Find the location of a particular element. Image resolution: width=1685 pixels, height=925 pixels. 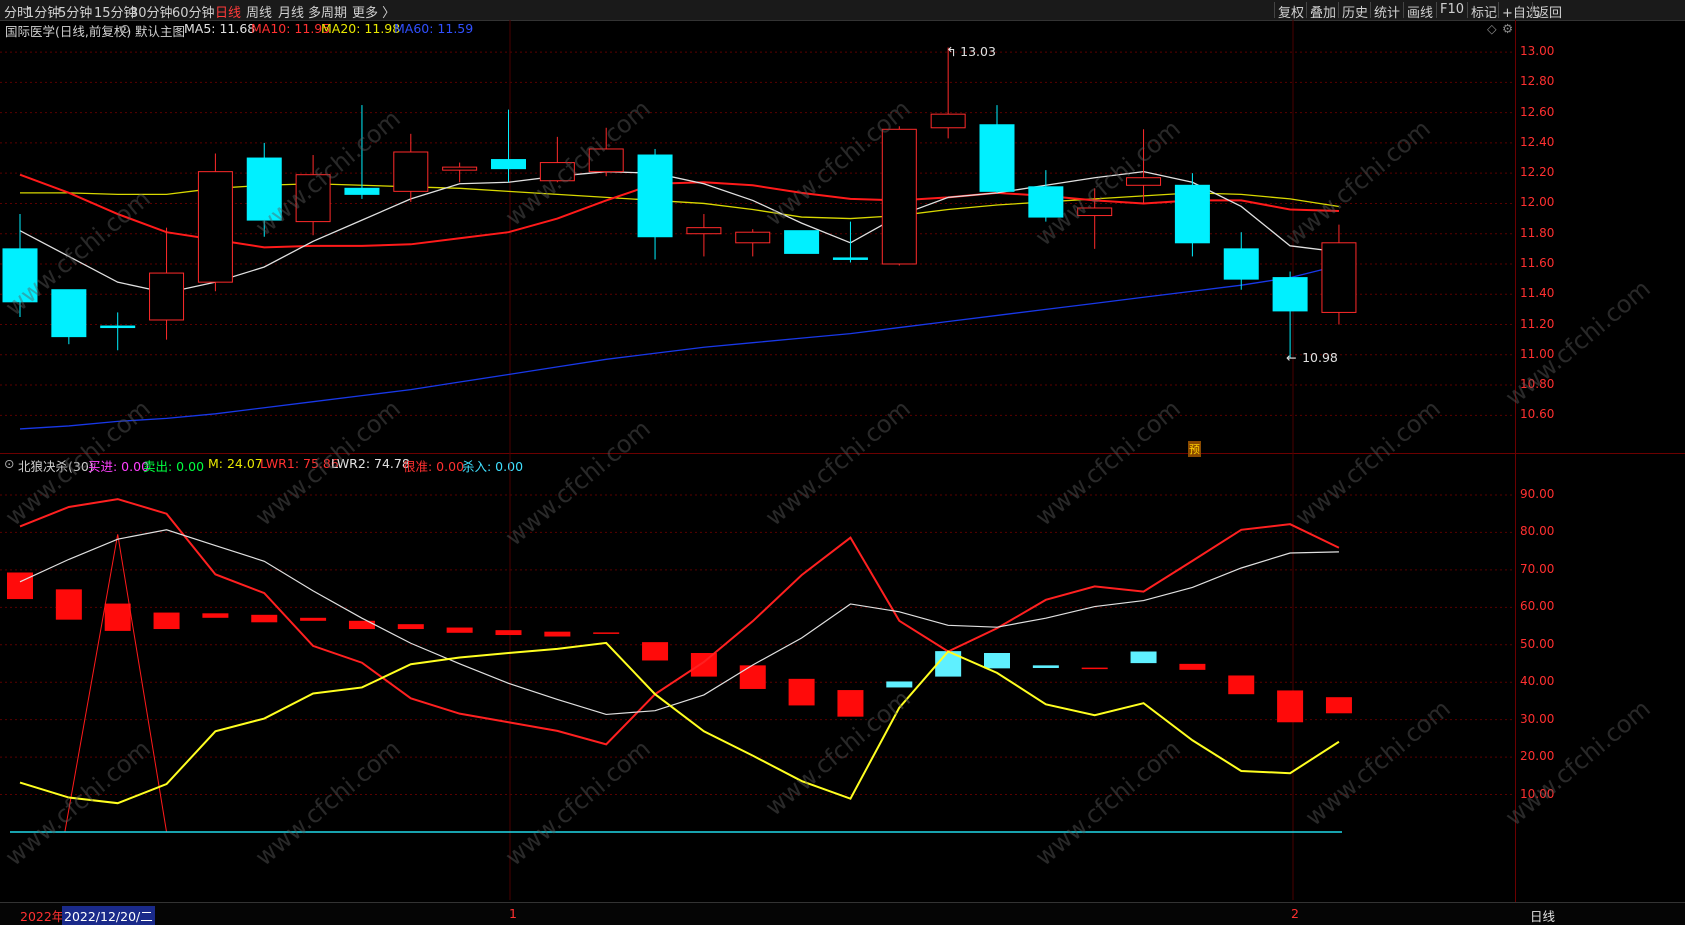

low-arrow-icon: ← is located at coordinates (1291, 357).